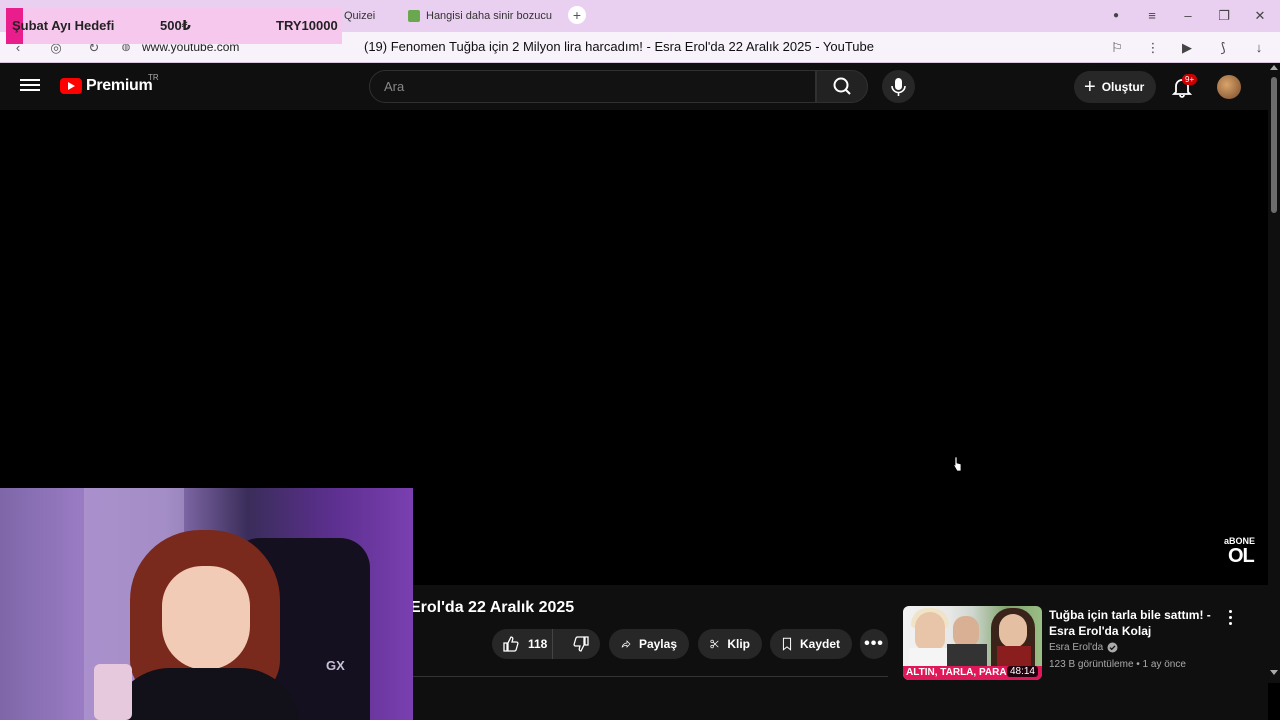  I want to click on hamburger-menu-icon, so click(30, 86).